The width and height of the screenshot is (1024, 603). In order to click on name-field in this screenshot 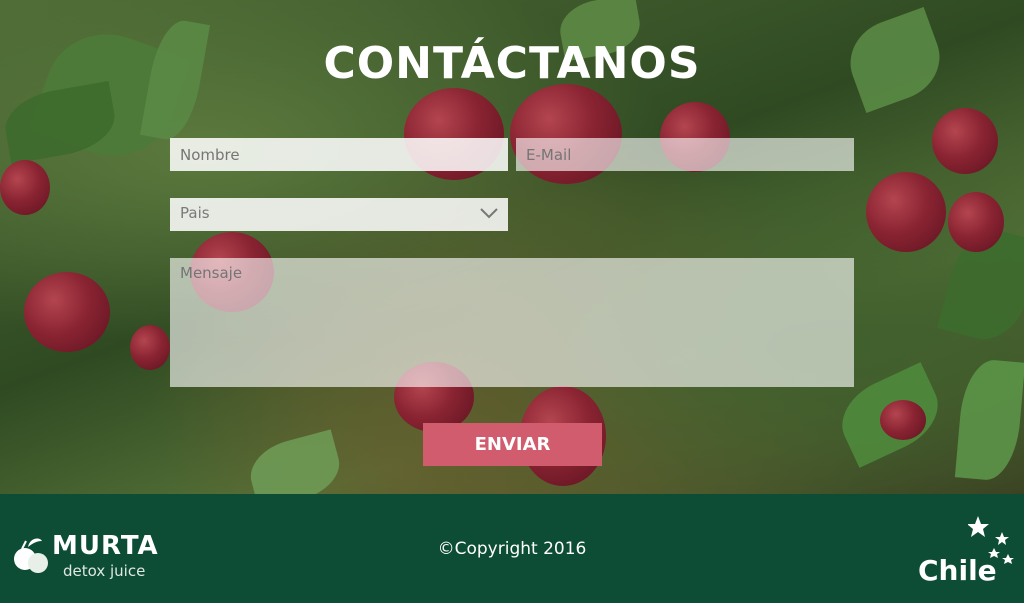, I will do `click(339, 154)`.